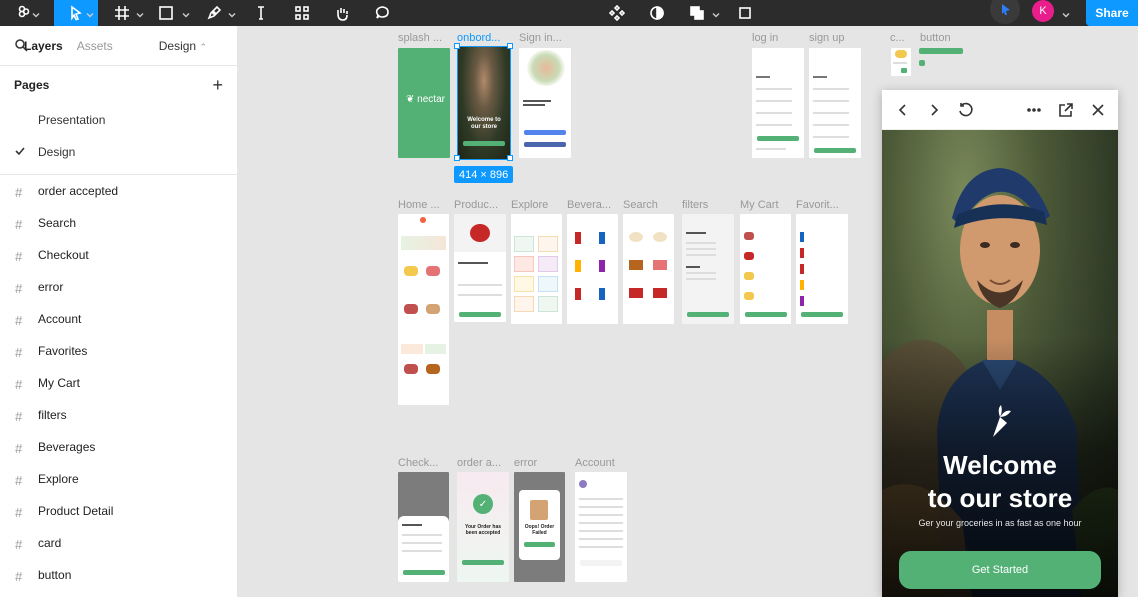 This screenshot has width=1138, height=597. What do you see at coordinates (1112, 13) in the screenshot?
I see `share-button: Share` at bounding box center [1112, 13].